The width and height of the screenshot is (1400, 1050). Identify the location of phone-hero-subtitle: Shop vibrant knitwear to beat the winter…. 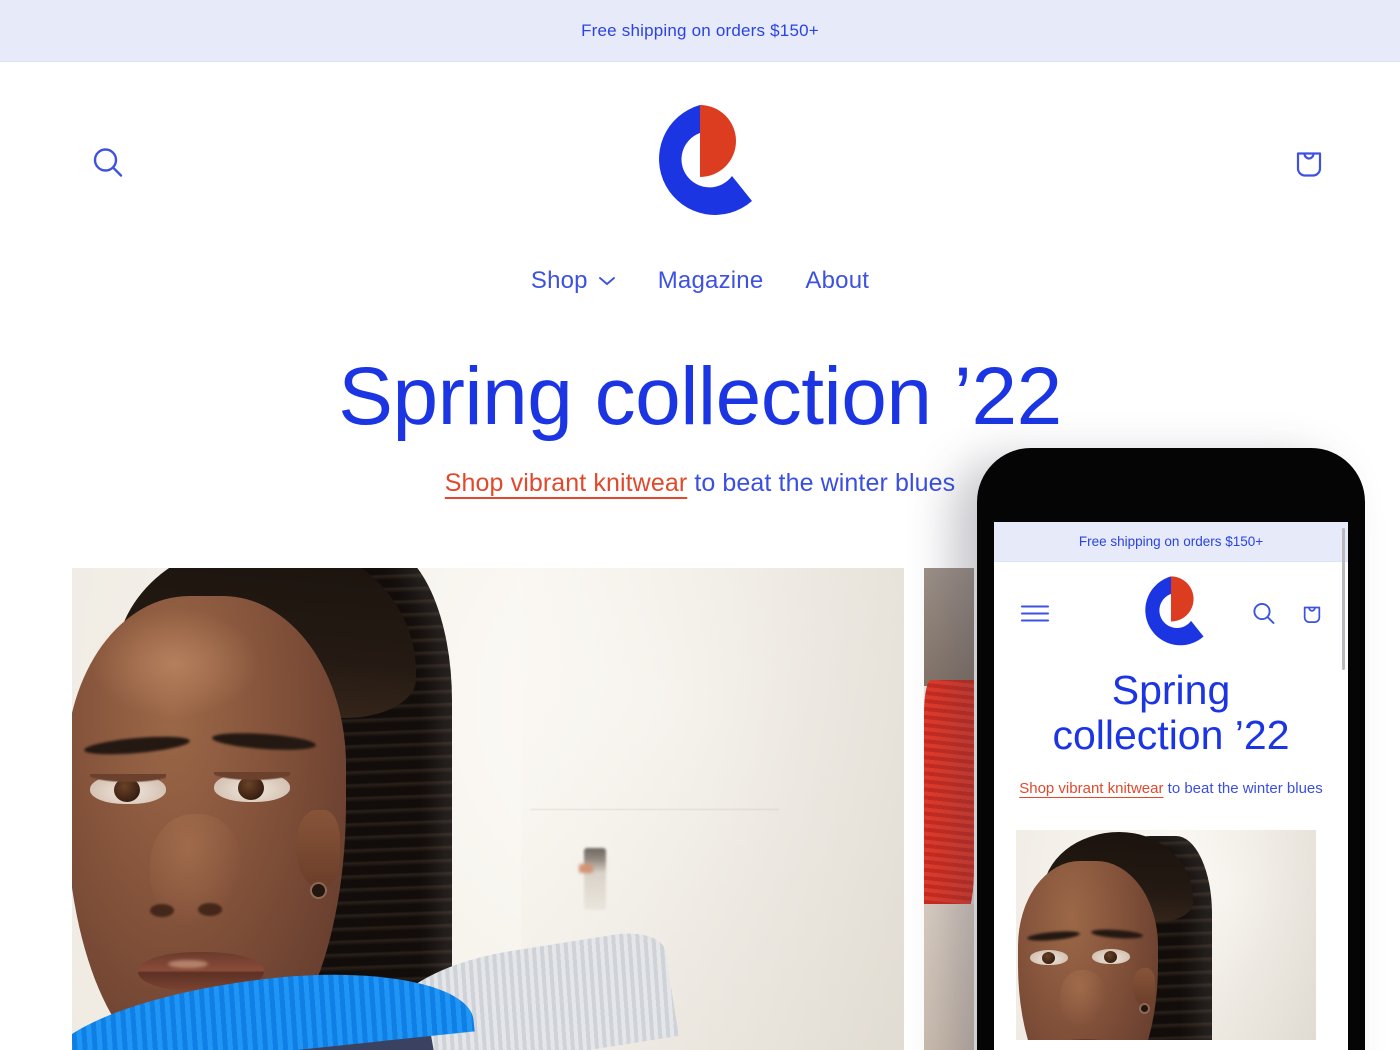
(1171, 789).